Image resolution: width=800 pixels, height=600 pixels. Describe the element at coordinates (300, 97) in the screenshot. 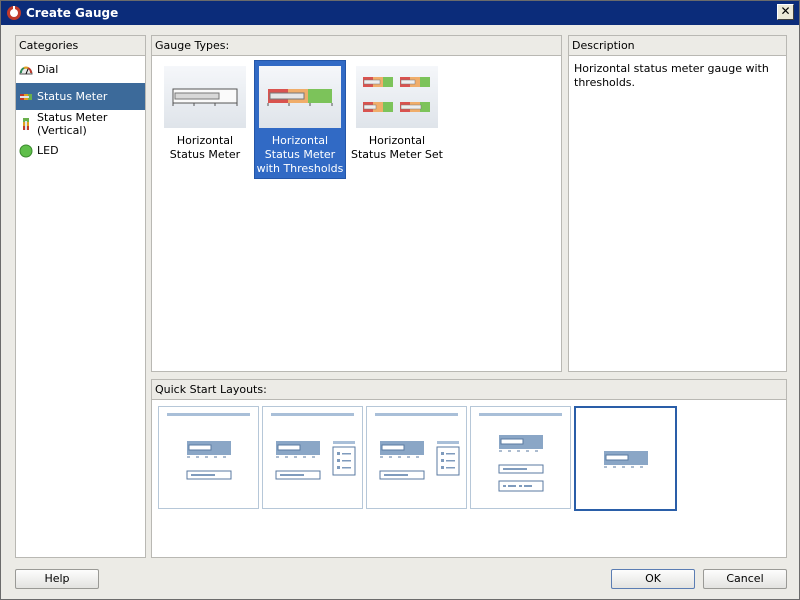

I see `horizontal-status-meter-thresholds-thumbnail` at that location.